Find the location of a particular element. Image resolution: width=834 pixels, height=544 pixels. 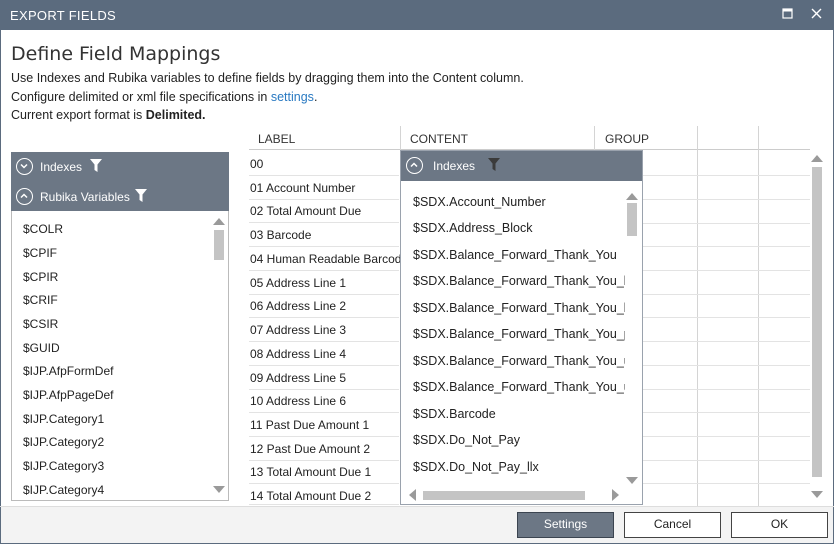

list-item: $IJP.Category2 is located at coordinates (63, 442).